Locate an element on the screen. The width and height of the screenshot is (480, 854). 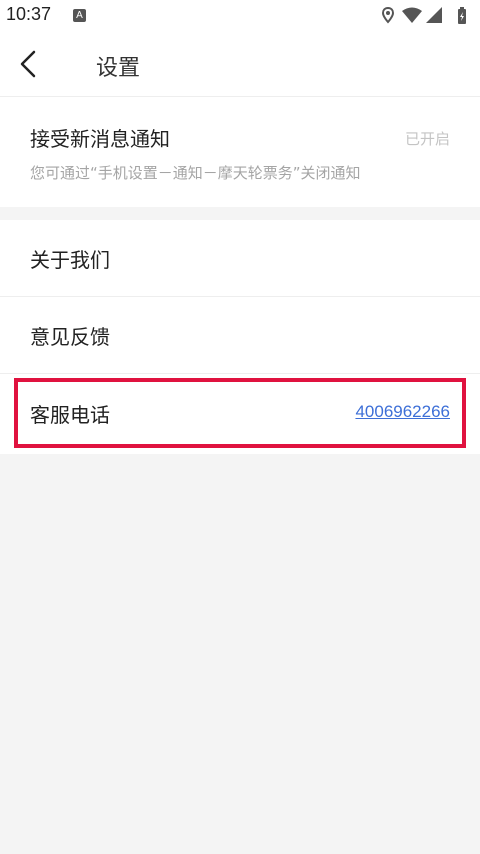
notification-setting: 接受新消息通知 已开启 您可通过“手机设置－通知－摩天轮票务”关闭通知 is located at coordinates (240, 152).